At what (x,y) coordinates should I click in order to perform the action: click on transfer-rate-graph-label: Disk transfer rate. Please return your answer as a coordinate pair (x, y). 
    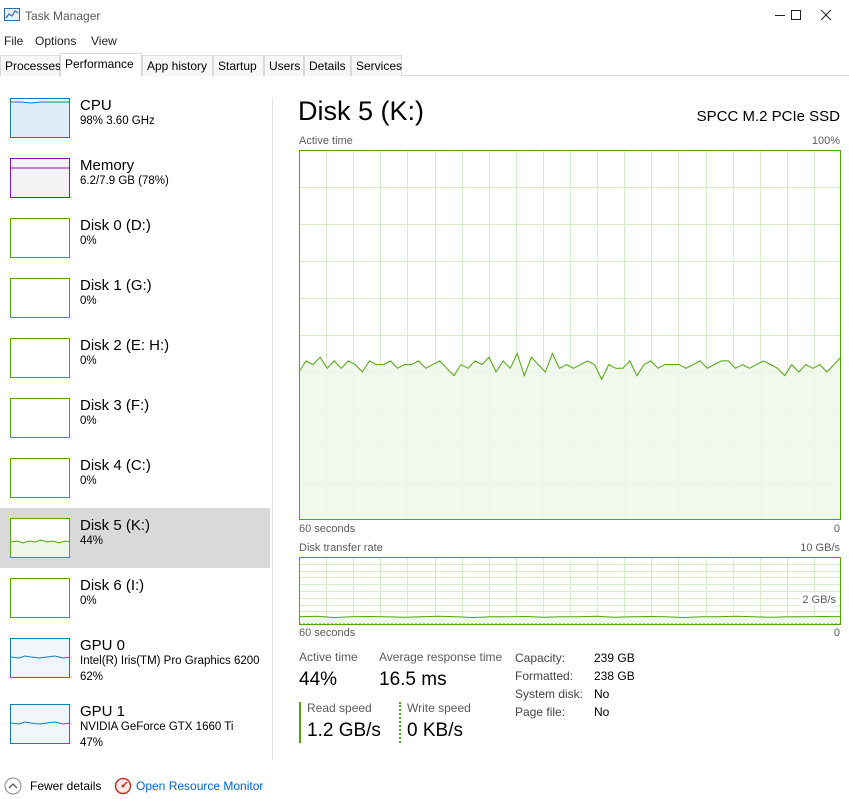
    Looking at the image, I should click on (341, 548).